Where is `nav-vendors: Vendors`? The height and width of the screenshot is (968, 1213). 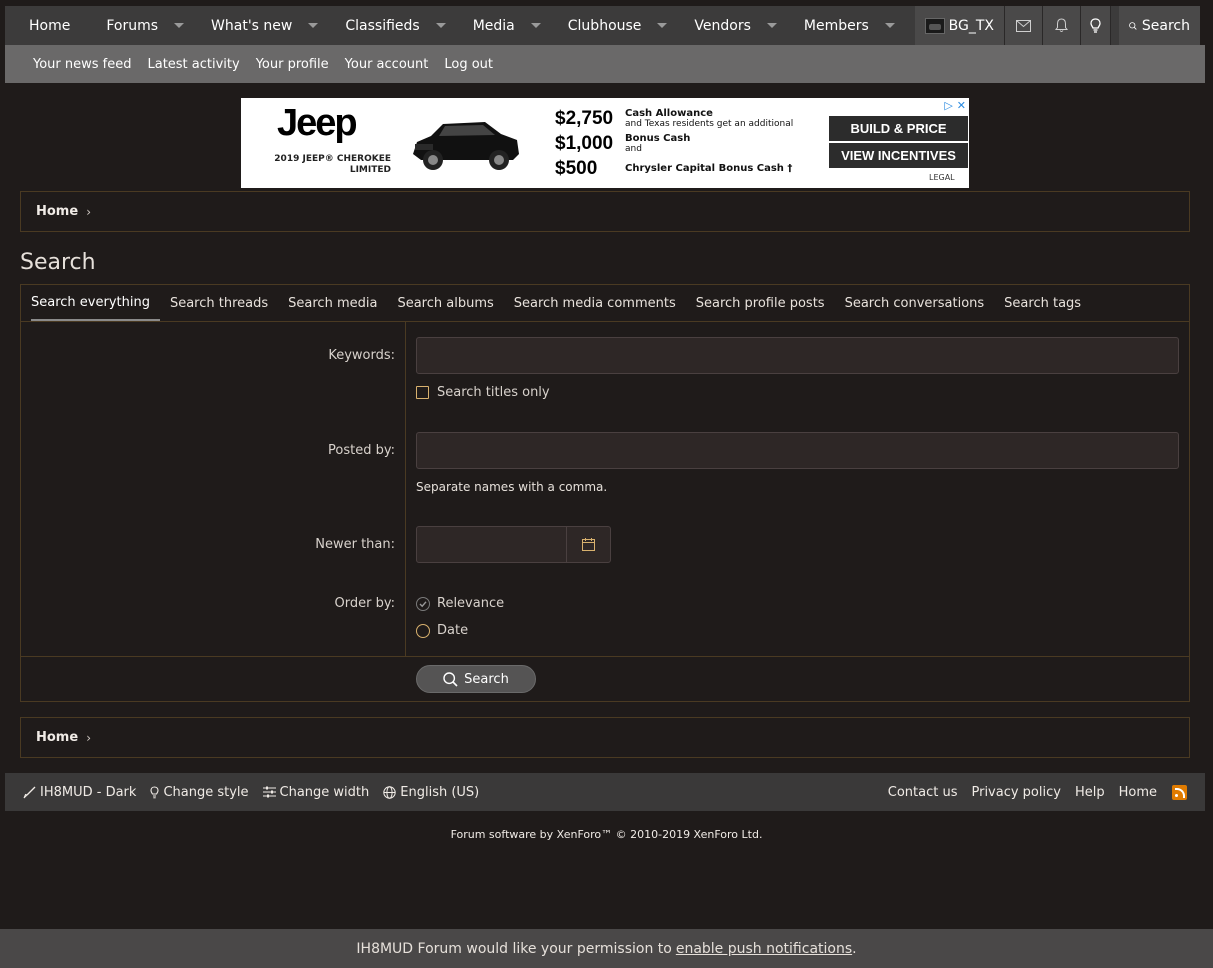
nav-vendors: Vendors is located at coordinates (731, 25).